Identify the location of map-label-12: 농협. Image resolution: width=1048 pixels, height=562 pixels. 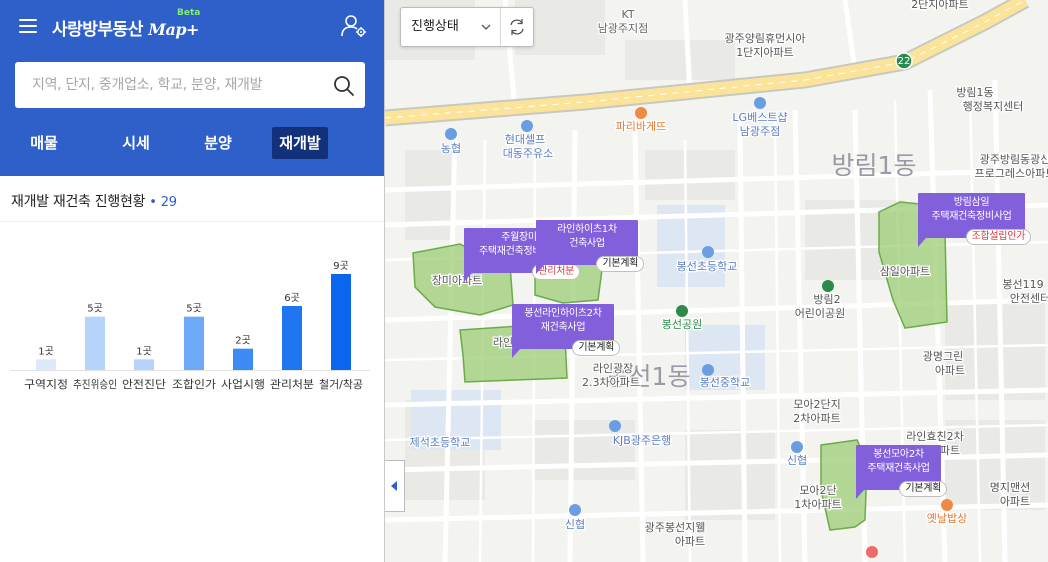
(451, 148).